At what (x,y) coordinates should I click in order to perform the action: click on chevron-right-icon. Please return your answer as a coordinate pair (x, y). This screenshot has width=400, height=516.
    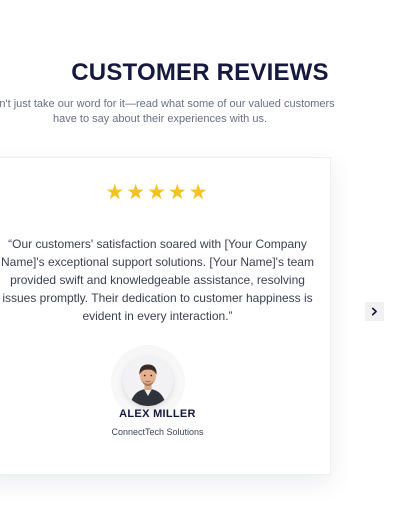
    Looking at the image, I should click on (374, 311).